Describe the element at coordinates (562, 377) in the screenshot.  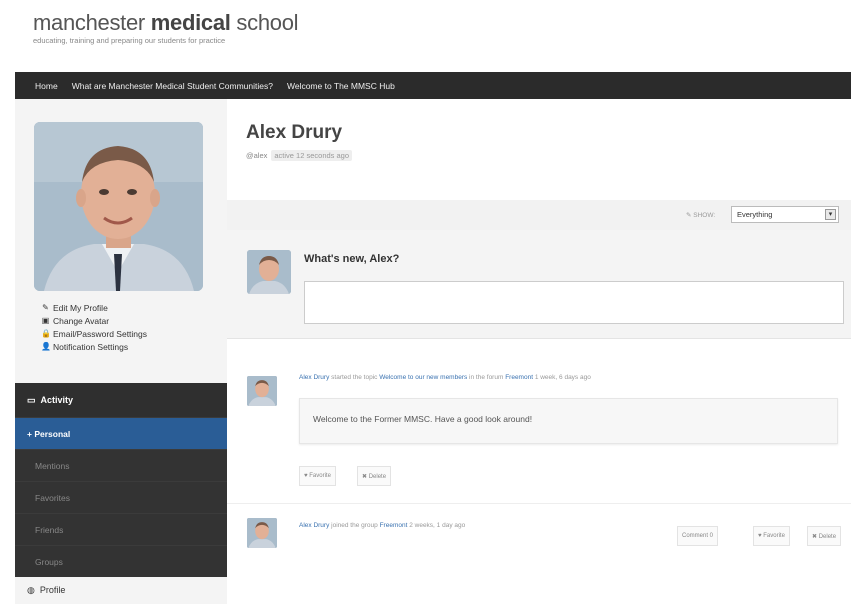
I see `activity-time: 1 week, 6 days ago` at that location.